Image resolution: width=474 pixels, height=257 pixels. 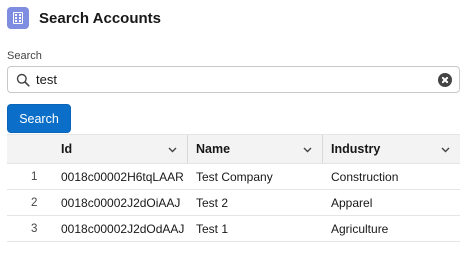 What do you see at coordinates (445, 80) in the screenshot?
I see `clear-icon` at bounding box center [445, 80].